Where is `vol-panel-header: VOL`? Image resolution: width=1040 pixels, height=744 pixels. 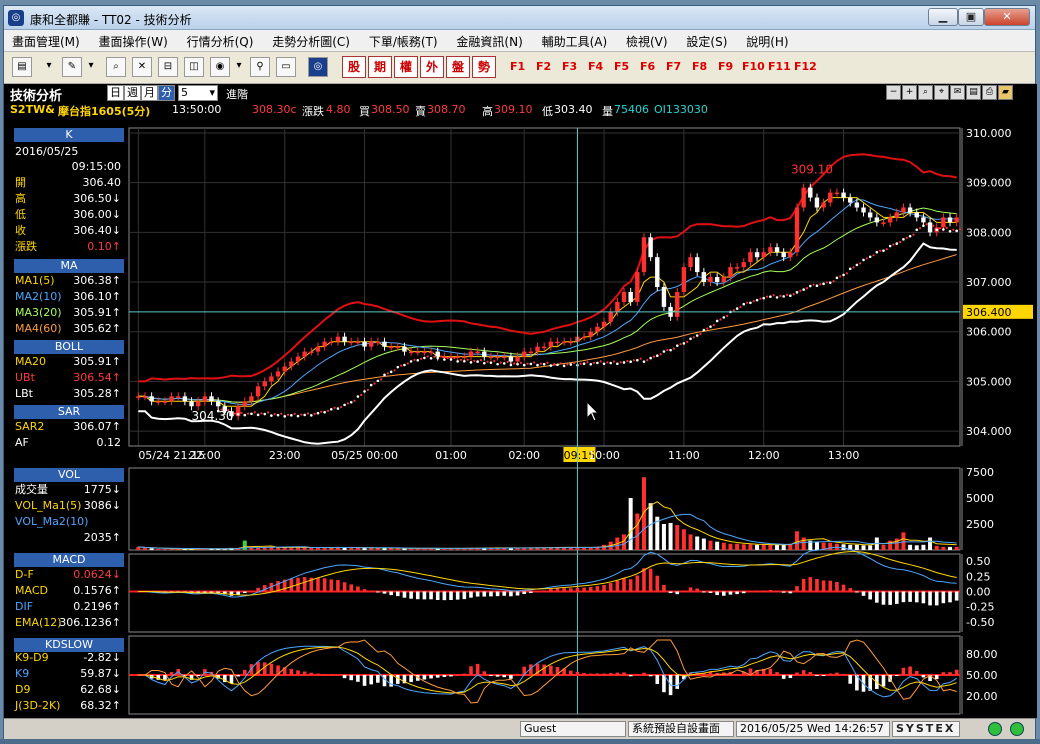
vol-panel-header: VOL is located at coordinates (69, 475).